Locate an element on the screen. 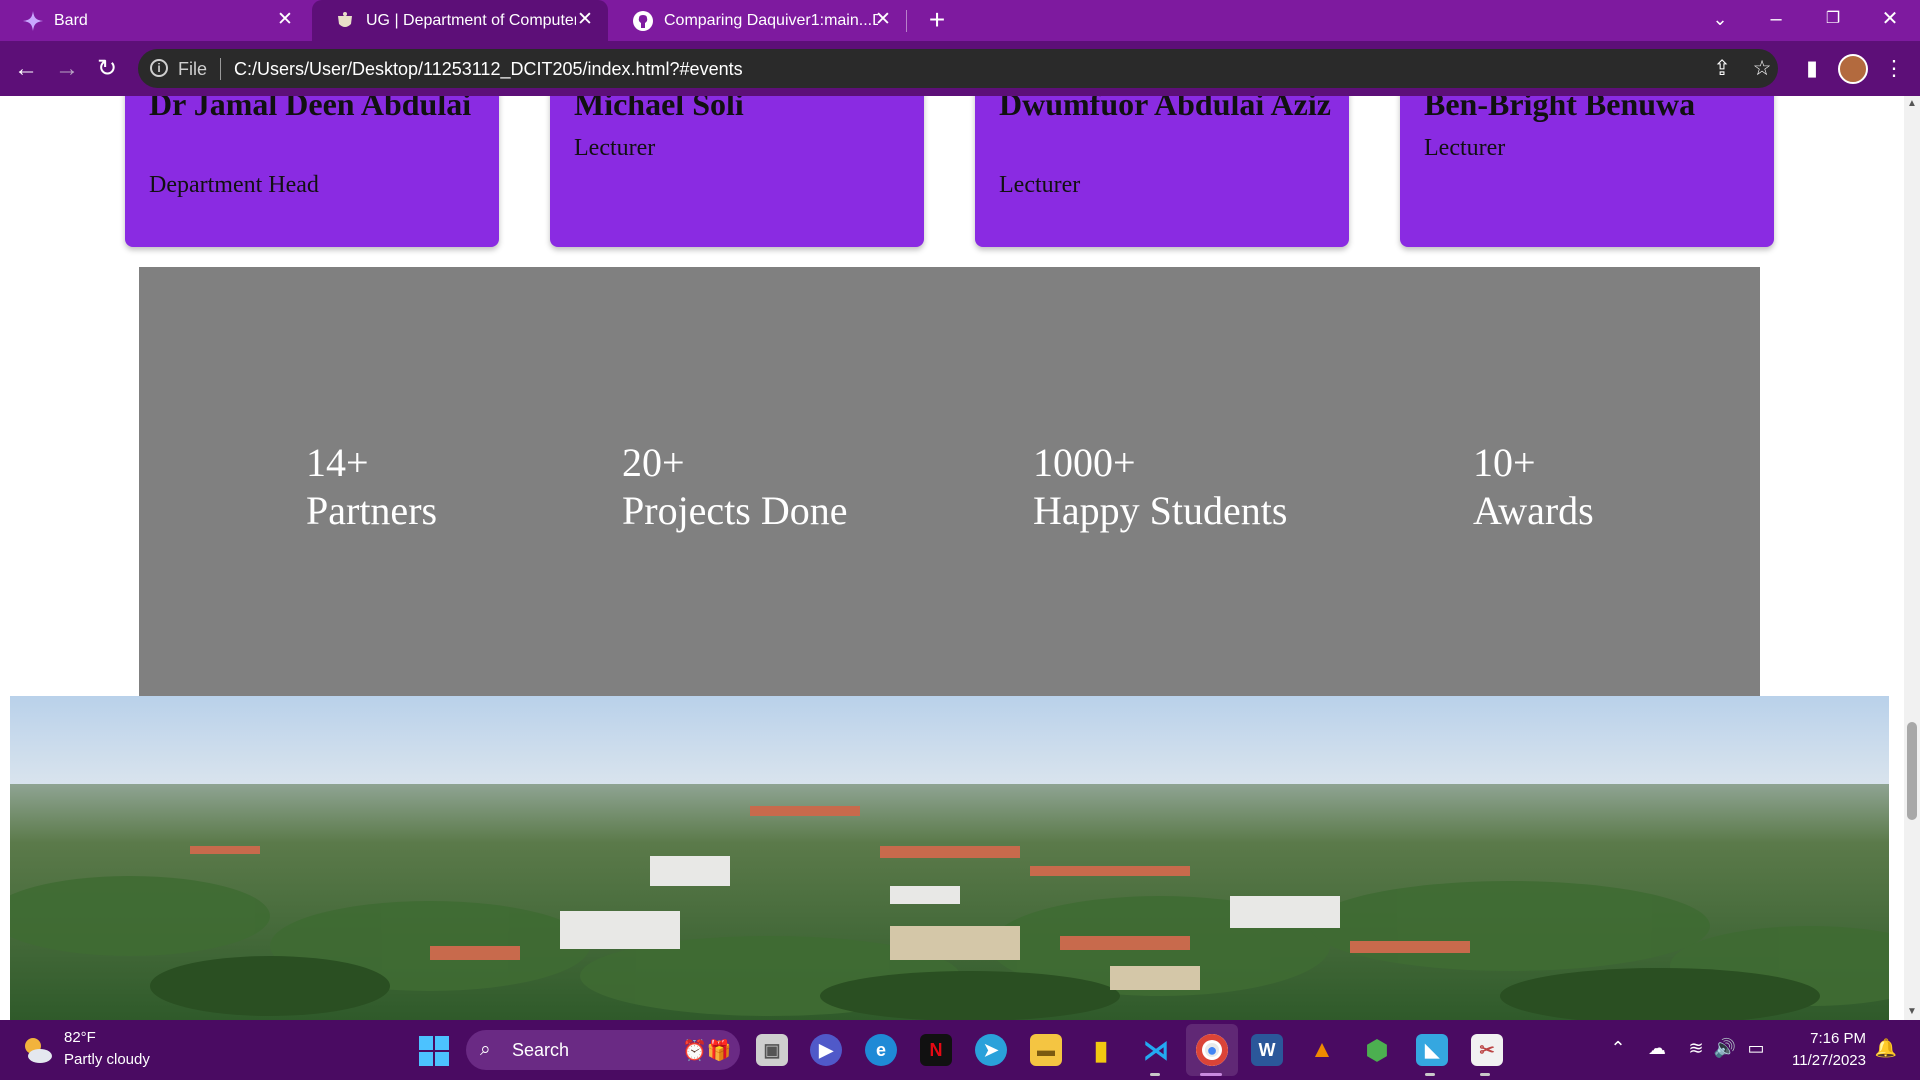 The height and width of the screenshot is (1080, 1920). battery-icon: ▭ is located at coordinates (1756, 1048).